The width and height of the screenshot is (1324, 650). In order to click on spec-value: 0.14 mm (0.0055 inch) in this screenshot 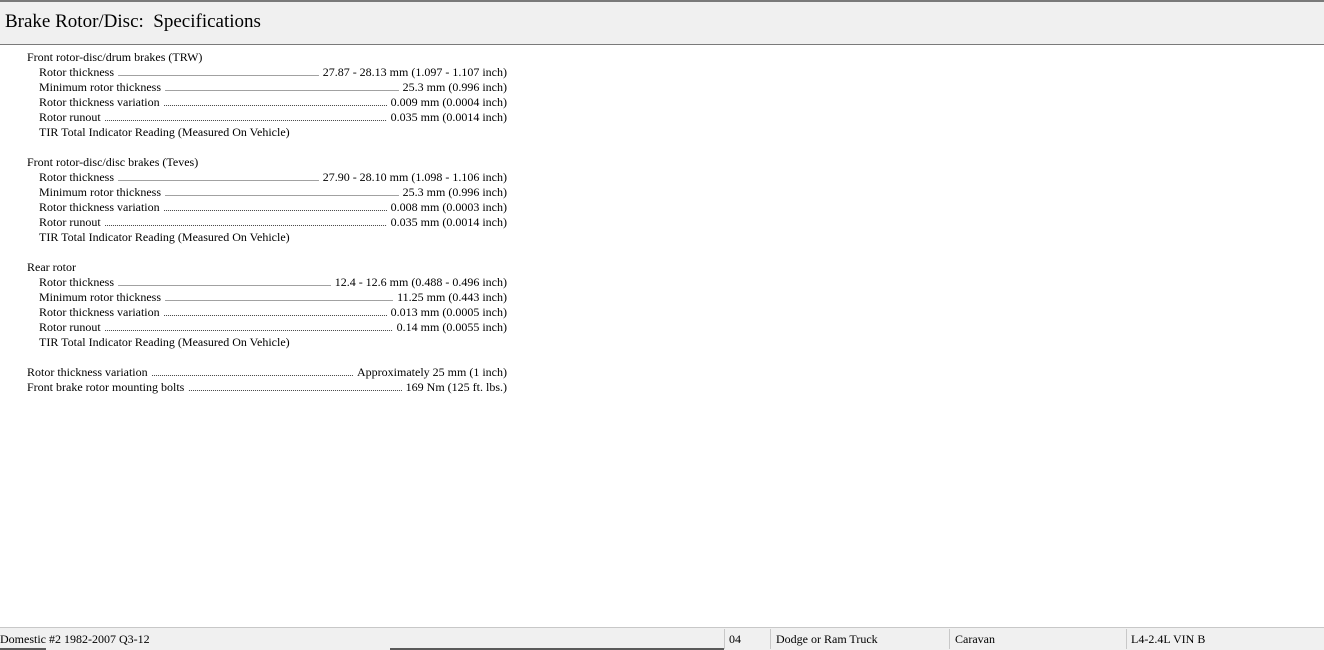, I will do `click(451, 327)`.